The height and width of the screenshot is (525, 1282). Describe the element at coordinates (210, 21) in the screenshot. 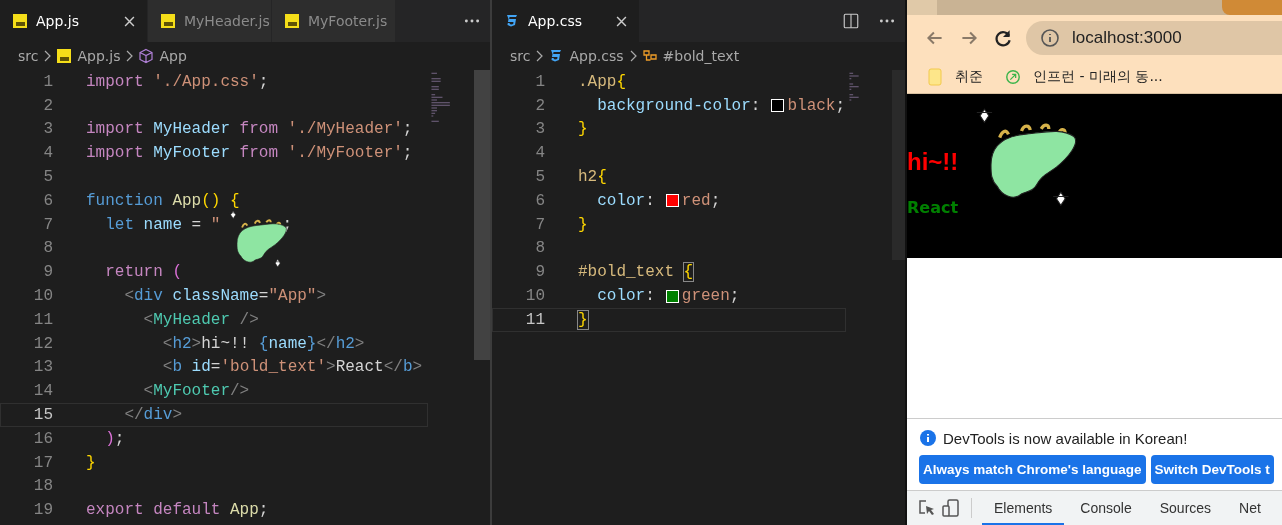

I see `editor-tab: MyHeader.js` at that location.